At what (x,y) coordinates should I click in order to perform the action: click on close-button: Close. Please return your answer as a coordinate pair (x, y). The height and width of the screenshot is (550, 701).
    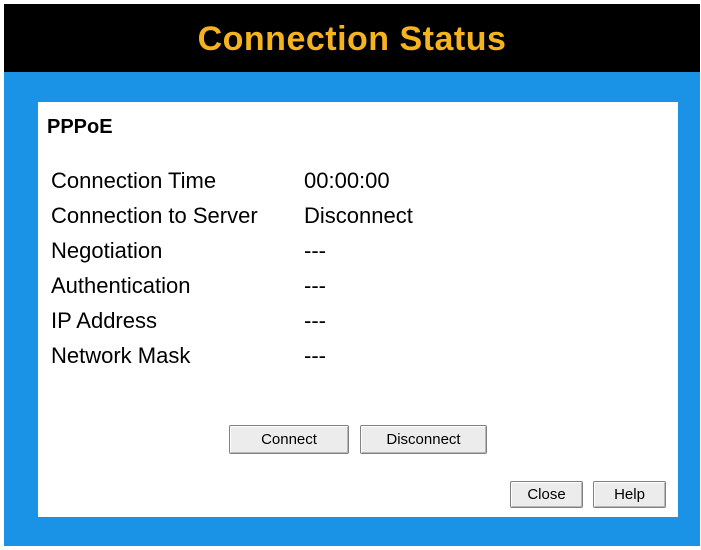
    Looking at the image, I should click on (546, 494).